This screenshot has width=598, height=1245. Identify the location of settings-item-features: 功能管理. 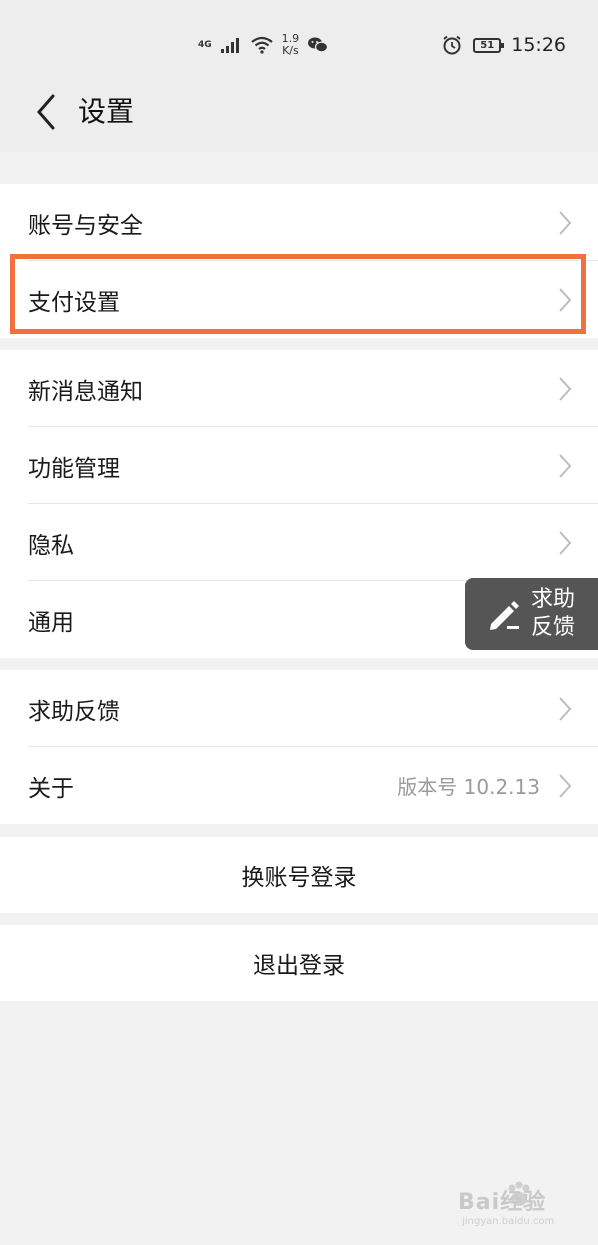
(299, 465).